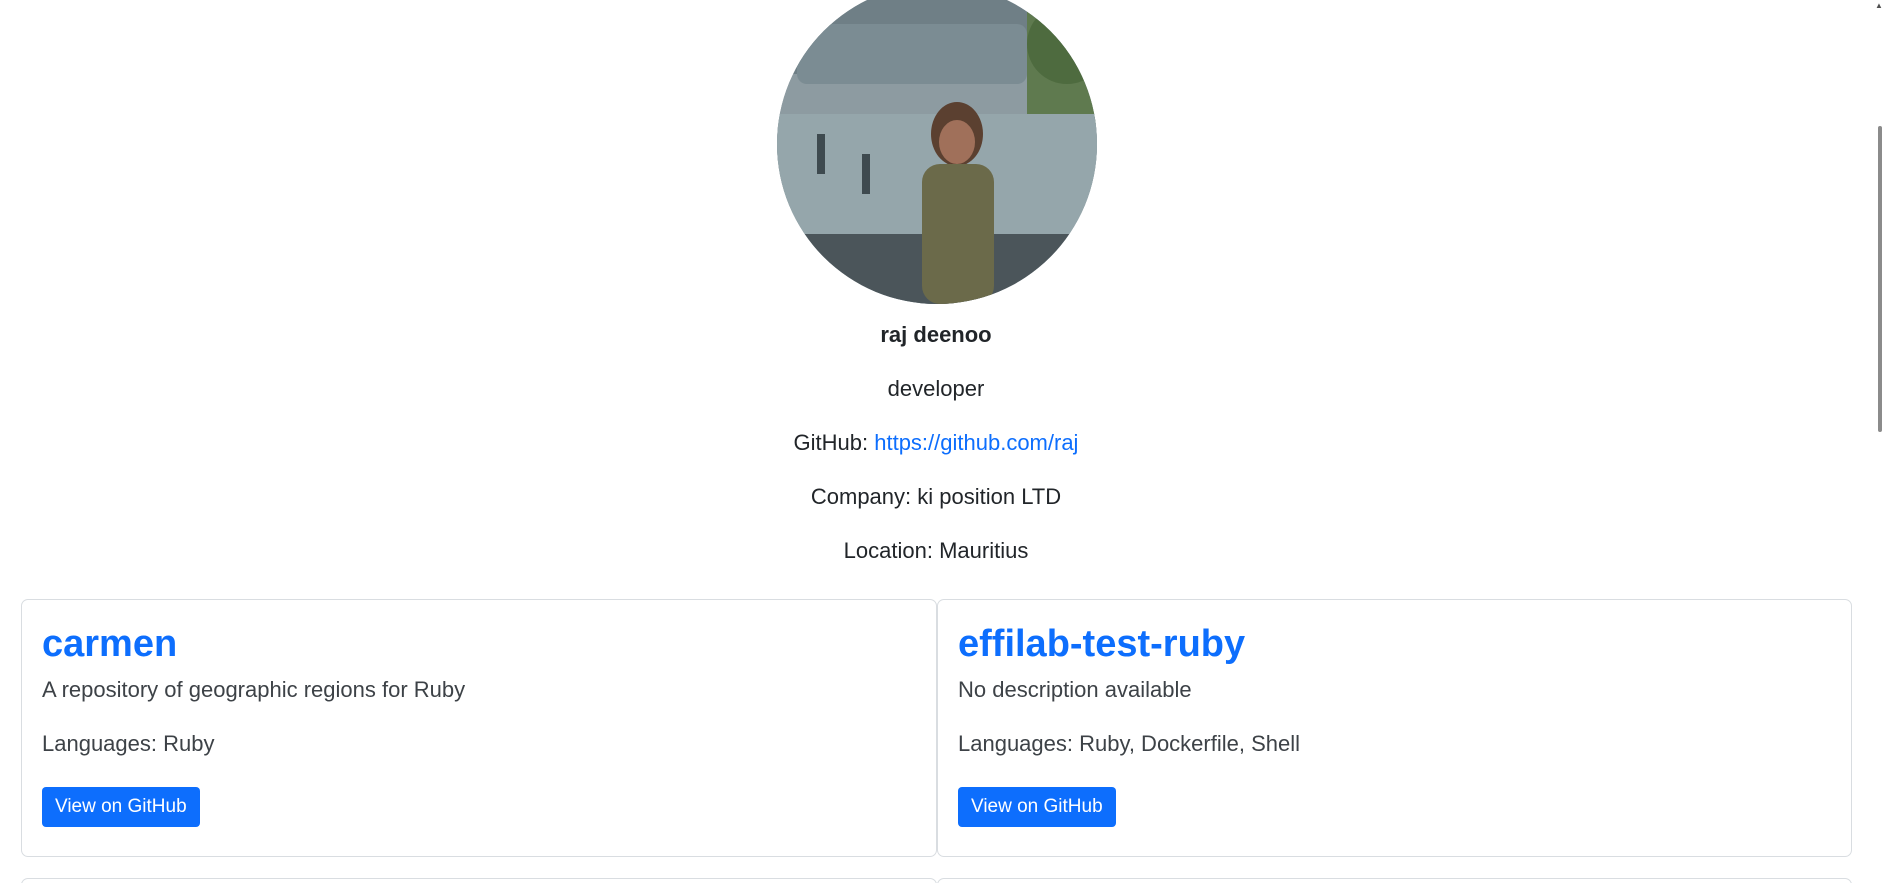  Describe the element at coordinates (128, 743) in the screenshot. I see `repo-languages: Languages: Ruby` at that location.